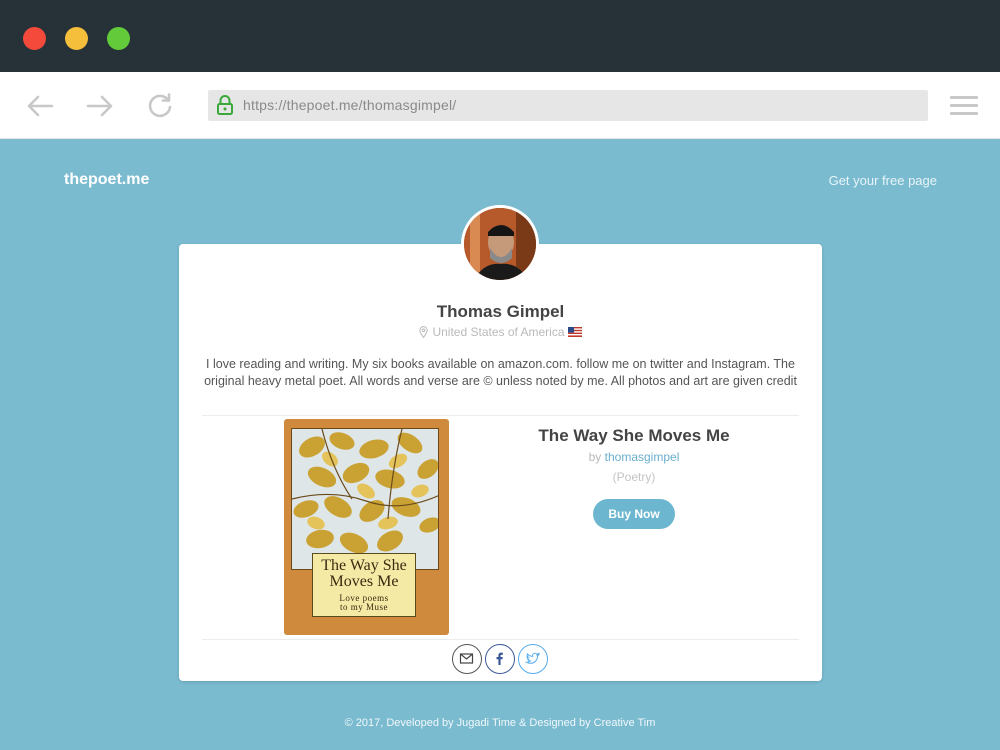 Image resolution: width=1000 pixels, height=750 pixels. I want to click on us-flag-icon, so click(574, 332).